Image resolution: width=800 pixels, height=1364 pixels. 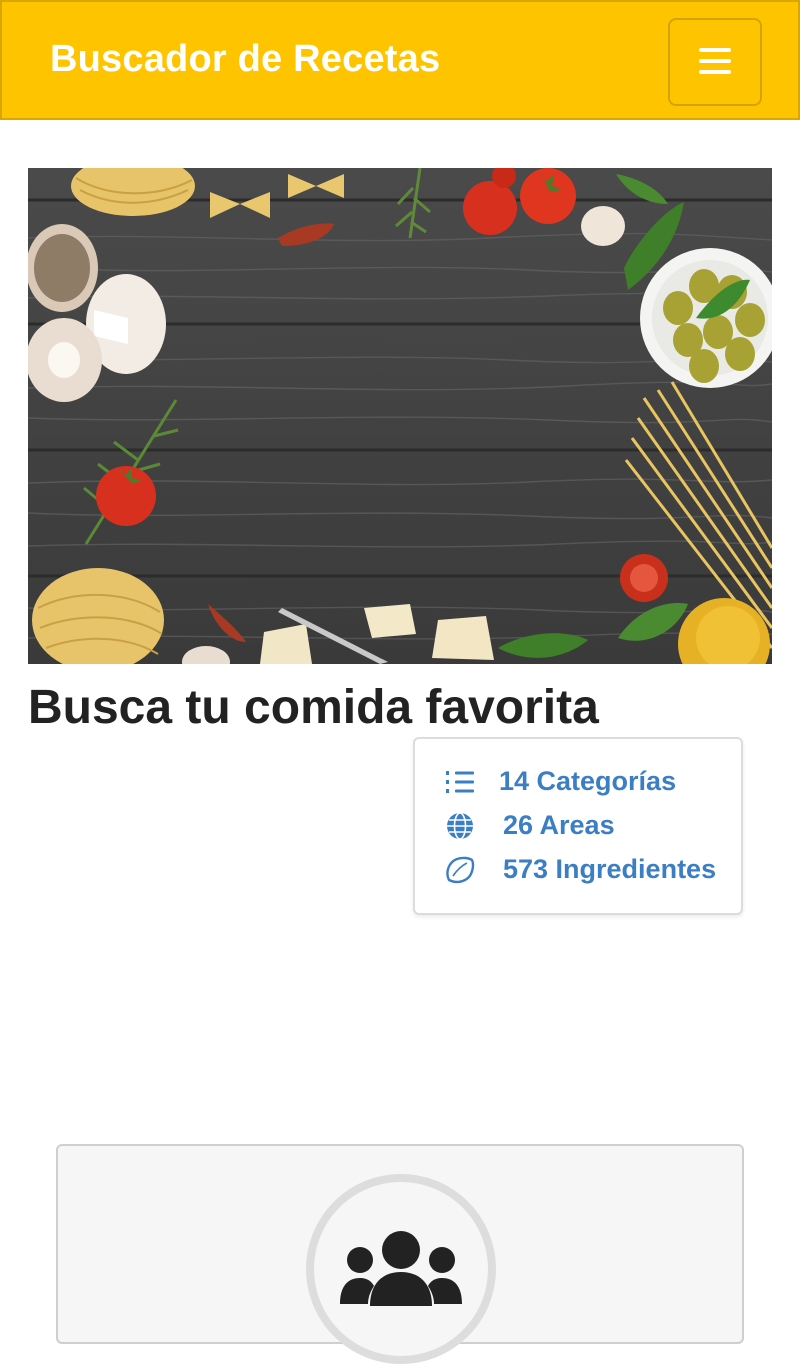 I want to click on navbar: Buscador de Recetas, so click(x=400, y=60).